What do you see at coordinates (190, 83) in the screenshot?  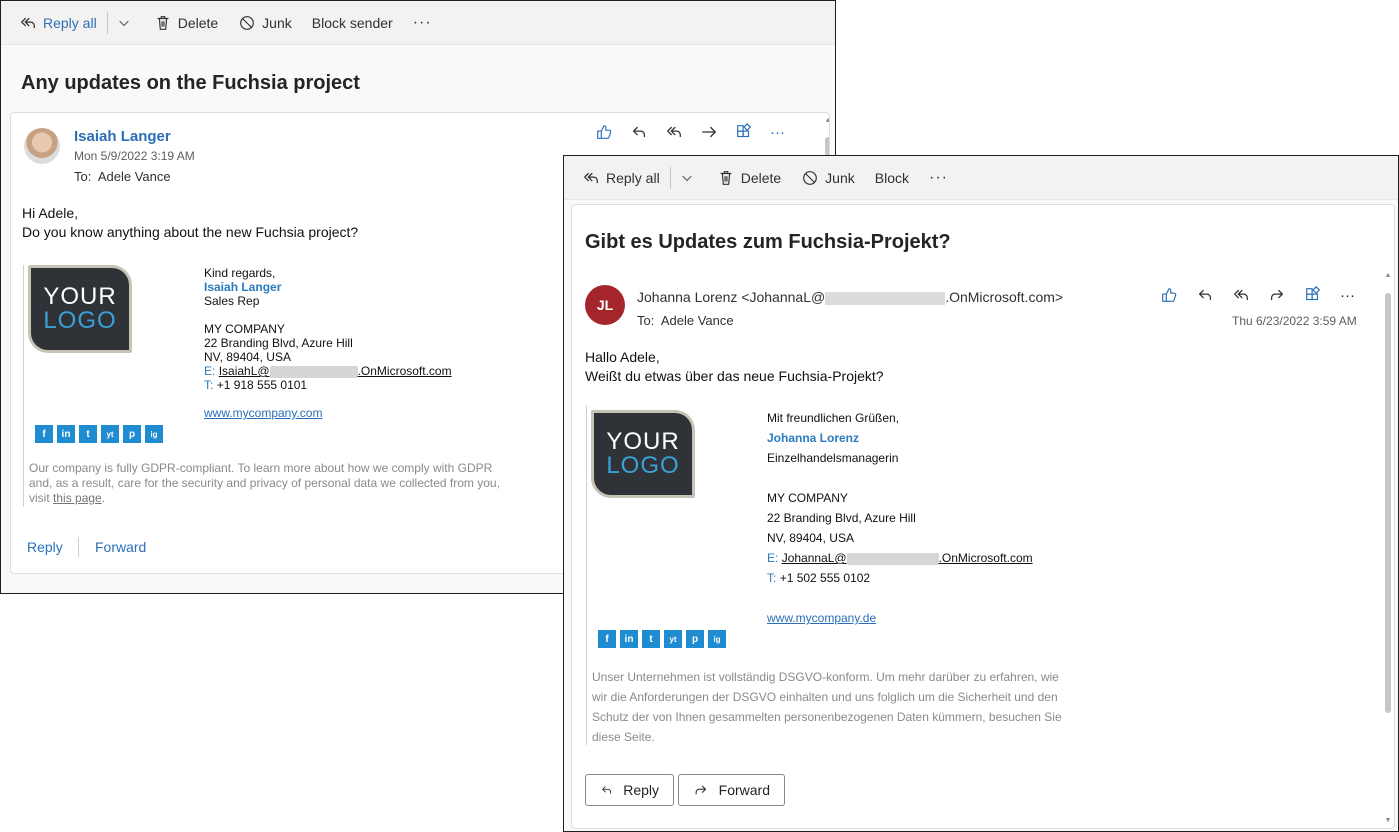 I see `email-subject: Any updates on the Fuchsia project` at bounding box center [190, 83].